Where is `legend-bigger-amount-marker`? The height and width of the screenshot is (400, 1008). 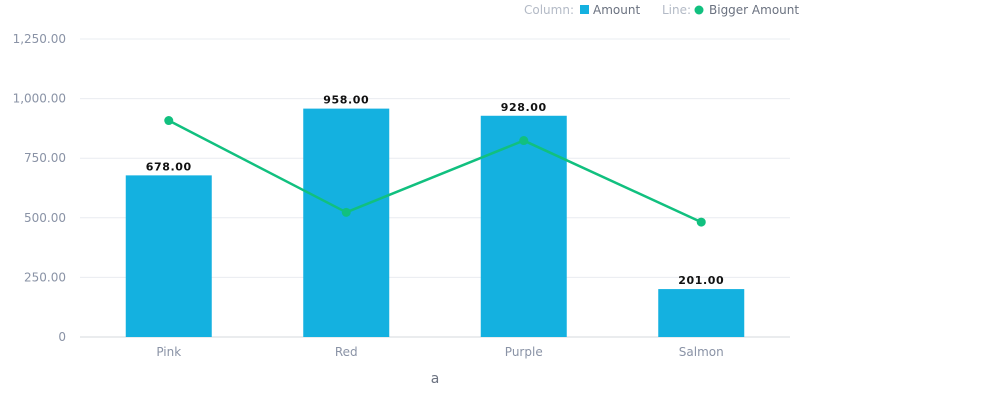 legend-bigger-amount-marker is located at coordinates (699, 10).